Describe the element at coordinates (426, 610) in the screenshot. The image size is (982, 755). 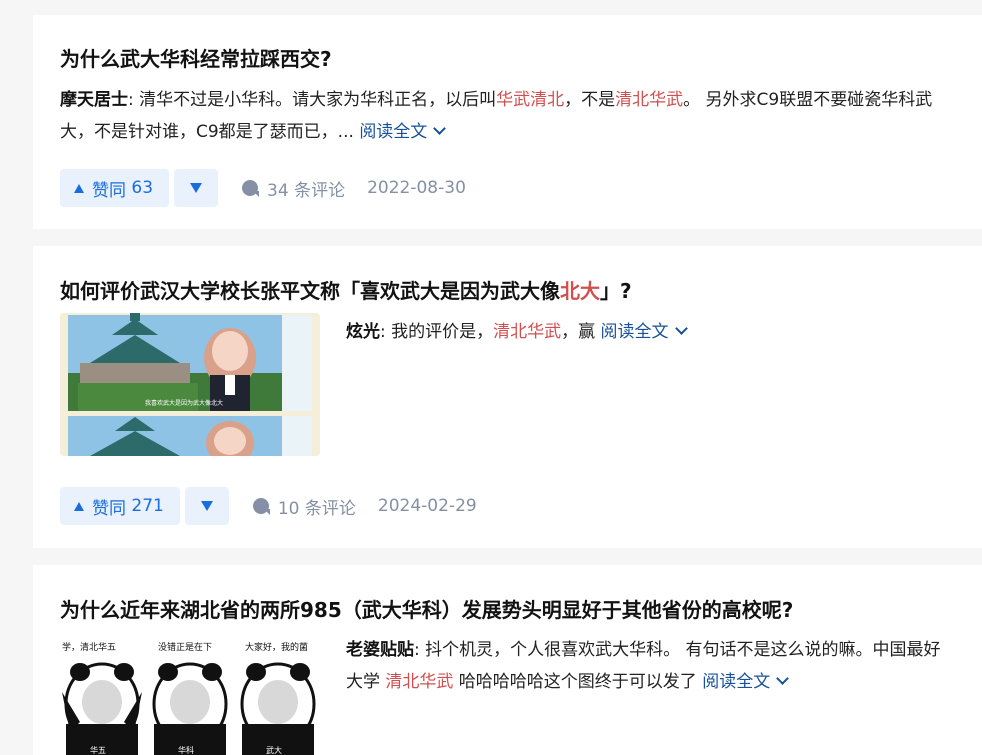
I see `question-title: 为什么近年来湖北省的两所985（武大华科）发展势头明显好于其他省份的高校呢?` at that location.